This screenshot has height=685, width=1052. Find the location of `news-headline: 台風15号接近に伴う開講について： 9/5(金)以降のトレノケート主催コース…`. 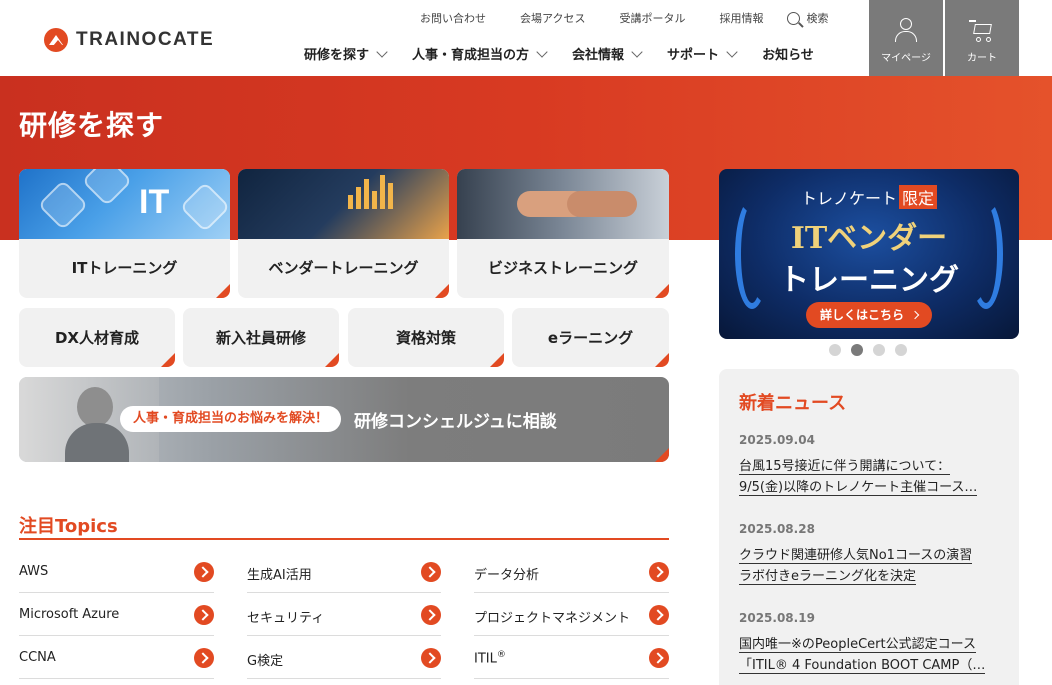

news-headline: 台風15号接近に伴う開講について： 9/5(金)以降のトレノケート主催コース… is located at coordinates (870, 477).